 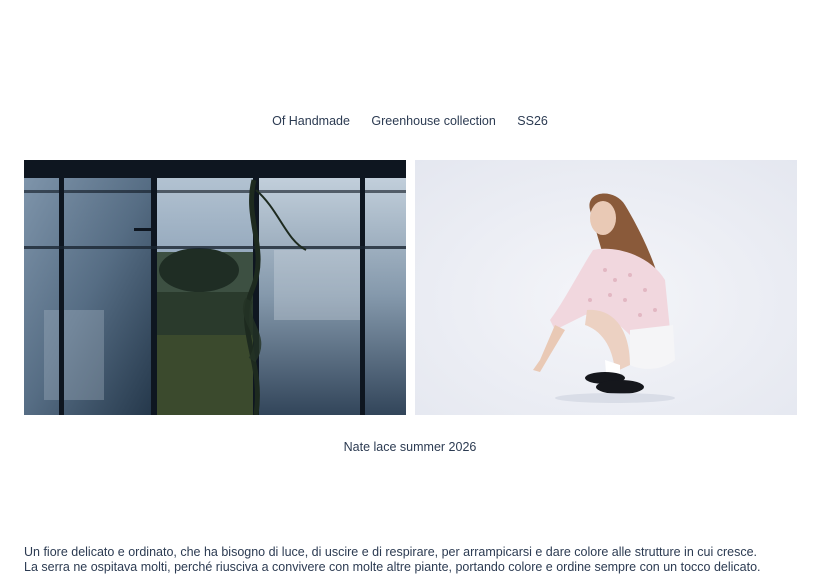 I want to click on nav-link-brand: Of Handmade, so click(x=311, y=121).